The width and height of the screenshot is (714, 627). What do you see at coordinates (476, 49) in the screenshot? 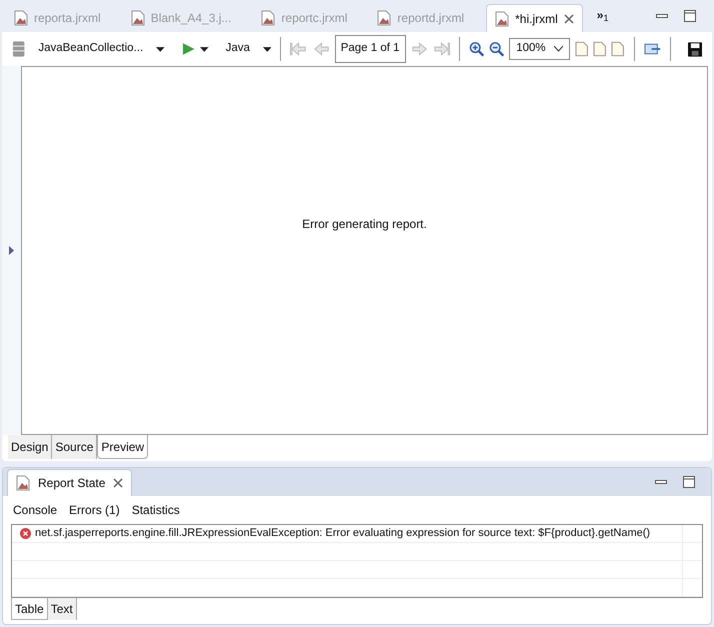
I see `zoom-in-icon` at bounding box center [476, 49].